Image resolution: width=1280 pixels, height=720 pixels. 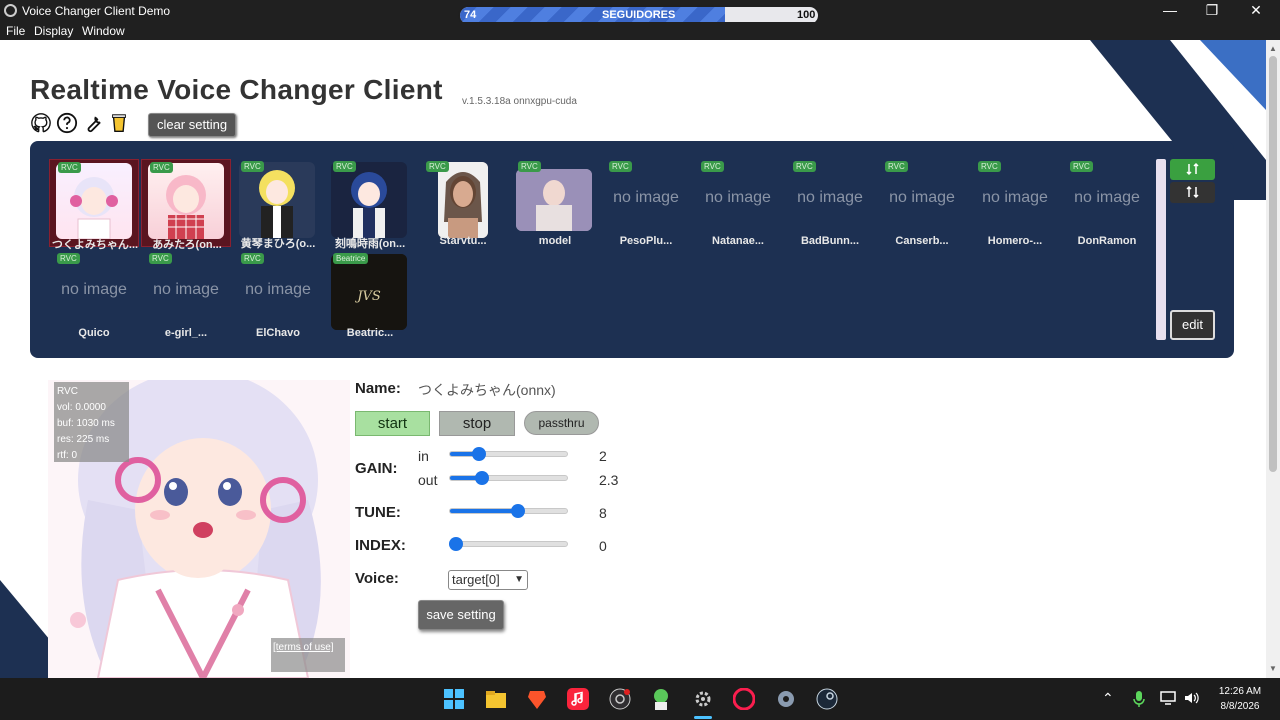 I want to click on microphone-icon, so click(x=1139, y=699).